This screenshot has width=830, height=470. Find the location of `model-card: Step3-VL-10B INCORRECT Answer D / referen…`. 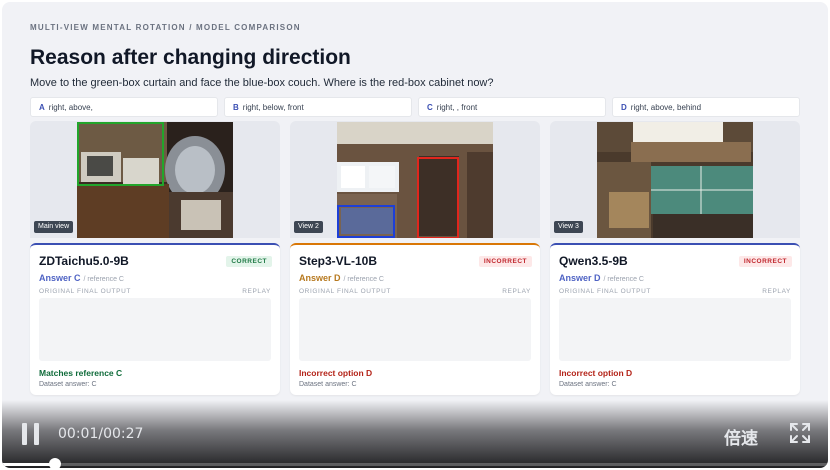

model-card: Step3-VL-10B INCORRECT Answer D / referen… is located at coordinates (415, 319).